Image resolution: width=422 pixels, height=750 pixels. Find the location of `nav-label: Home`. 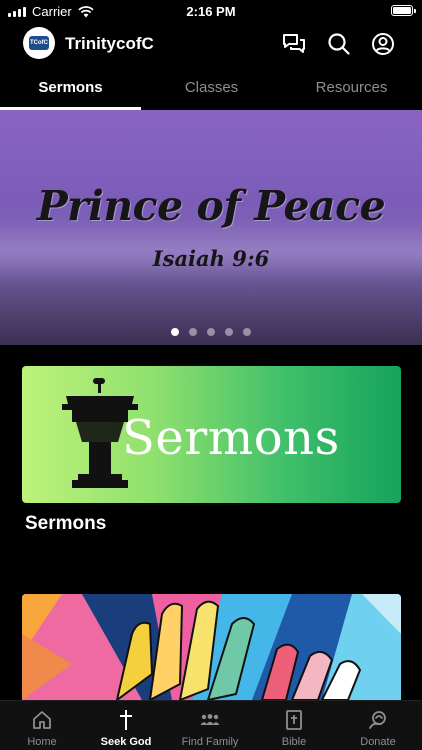

nav-label: Home is located at coordinates (42, 742).